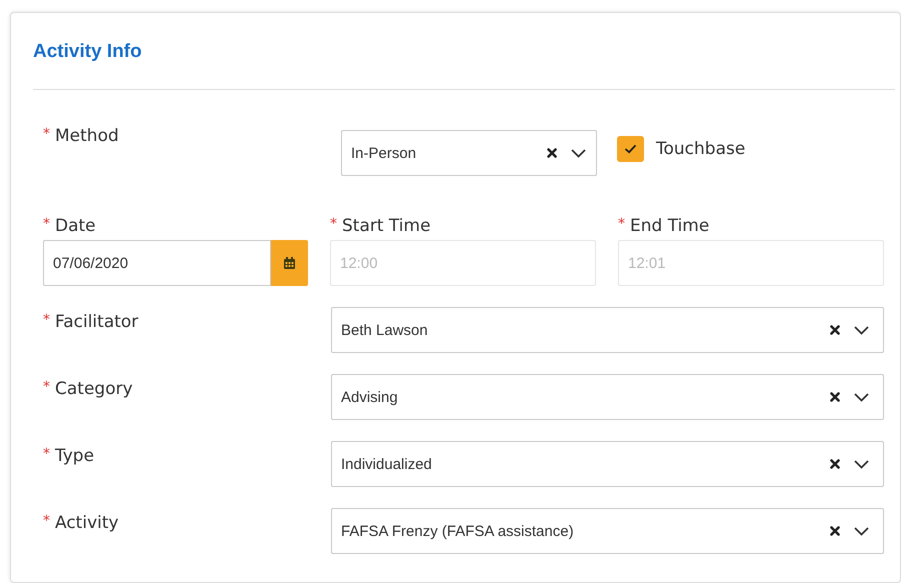 The image size is (901, 583). Describe the element at coordinates (75, 226) in the screenshot. I see `field-label: Date` at that location.